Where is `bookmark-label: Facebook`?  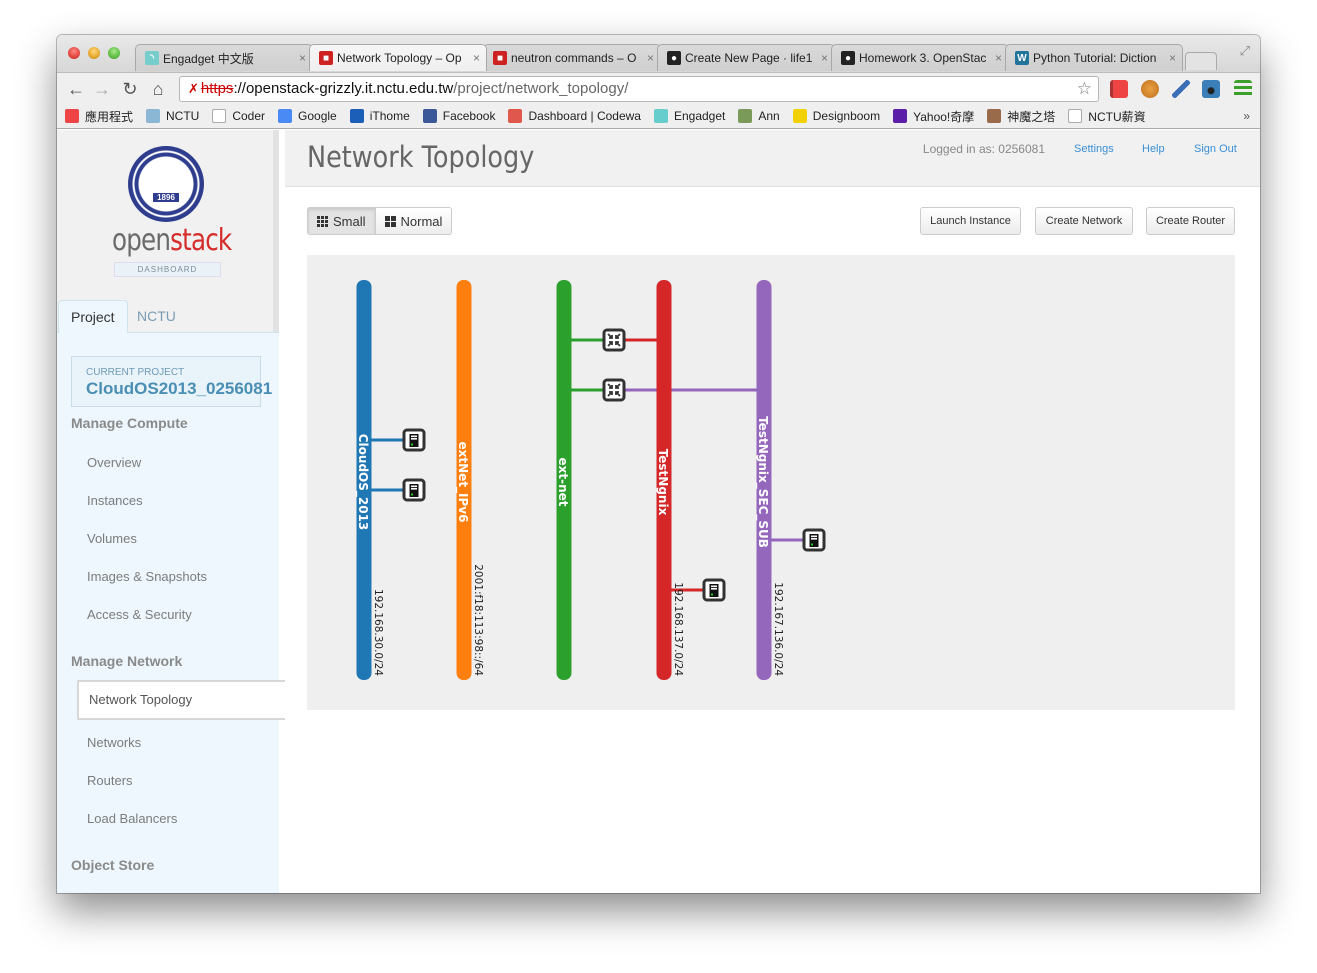
bookmark-label: Facebook is located at coordinates (469, 116).